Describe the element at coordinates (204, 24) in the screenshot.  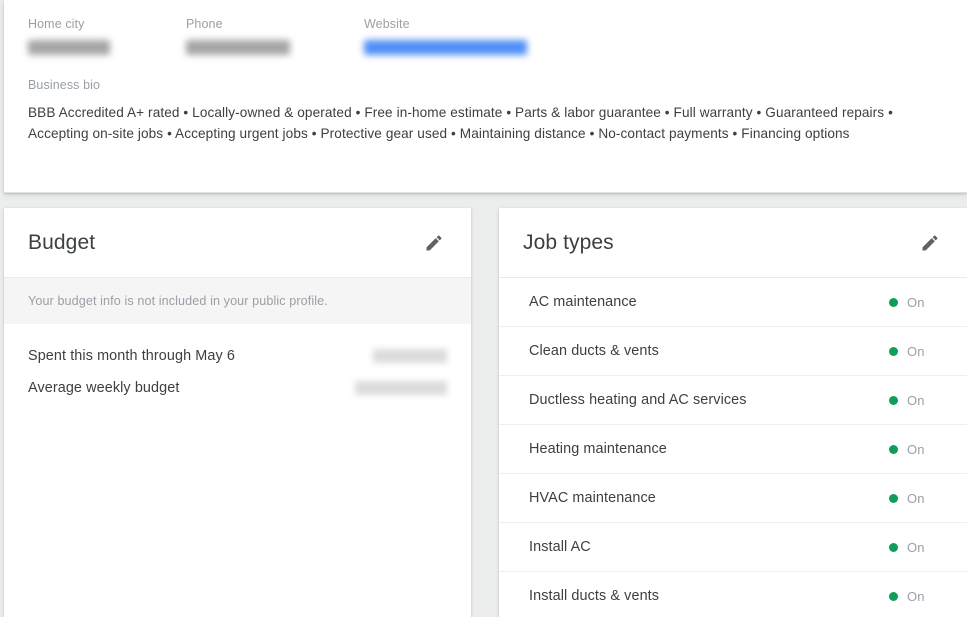
I see `field-label-phone: Phone` at that location.